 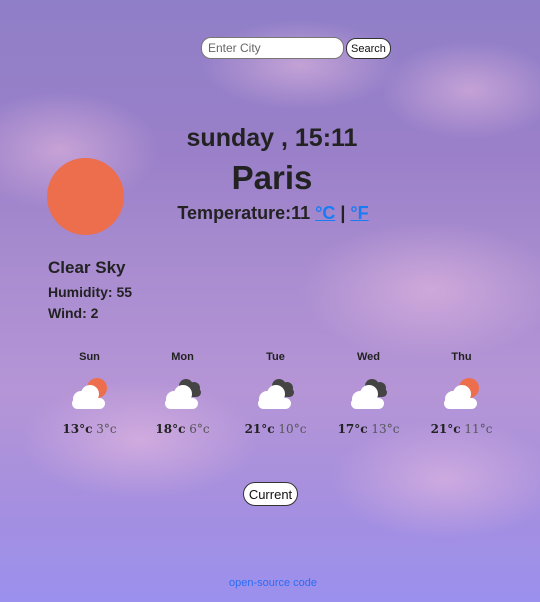 What do you see at coordinates (352, 429) in the screenshot?
I see `forecast-high: 17°c` at bounding box center [352, 429].